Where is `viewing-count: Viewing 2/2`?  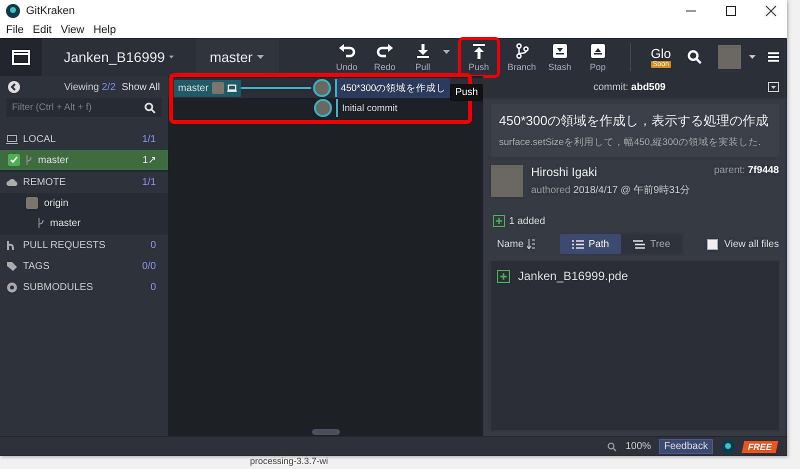 viewing-count: Viewing 2/2 is located at coordinates (90, 87).